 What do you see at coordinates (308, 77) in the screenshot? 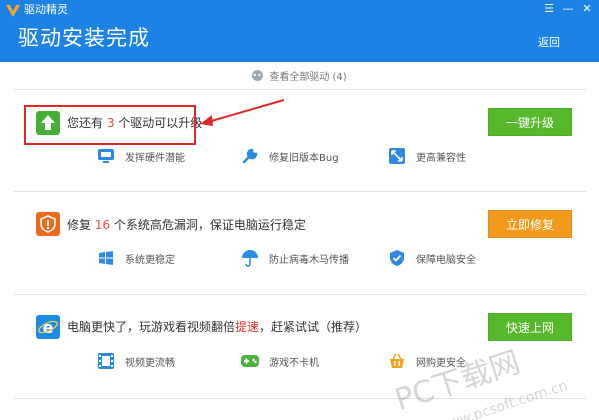
I see `view-all-label: 查看全部驱动 (4)` at bounding box center [308, 77].